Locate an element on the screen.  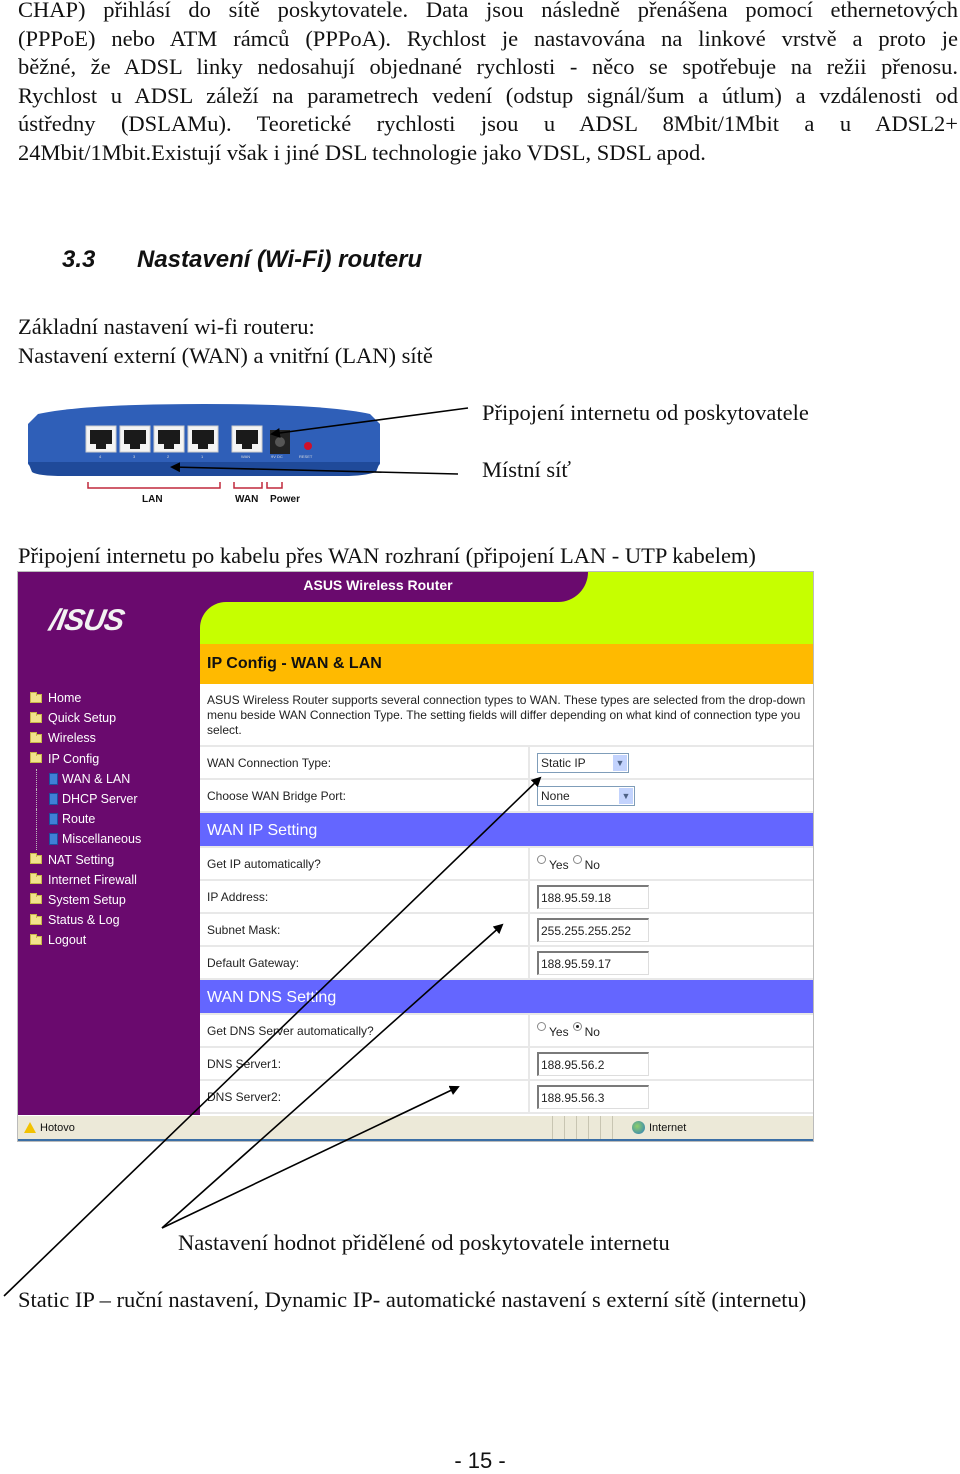
wan-connection-type-label: WAN Connection Type: is located at coordinates (365, 762).